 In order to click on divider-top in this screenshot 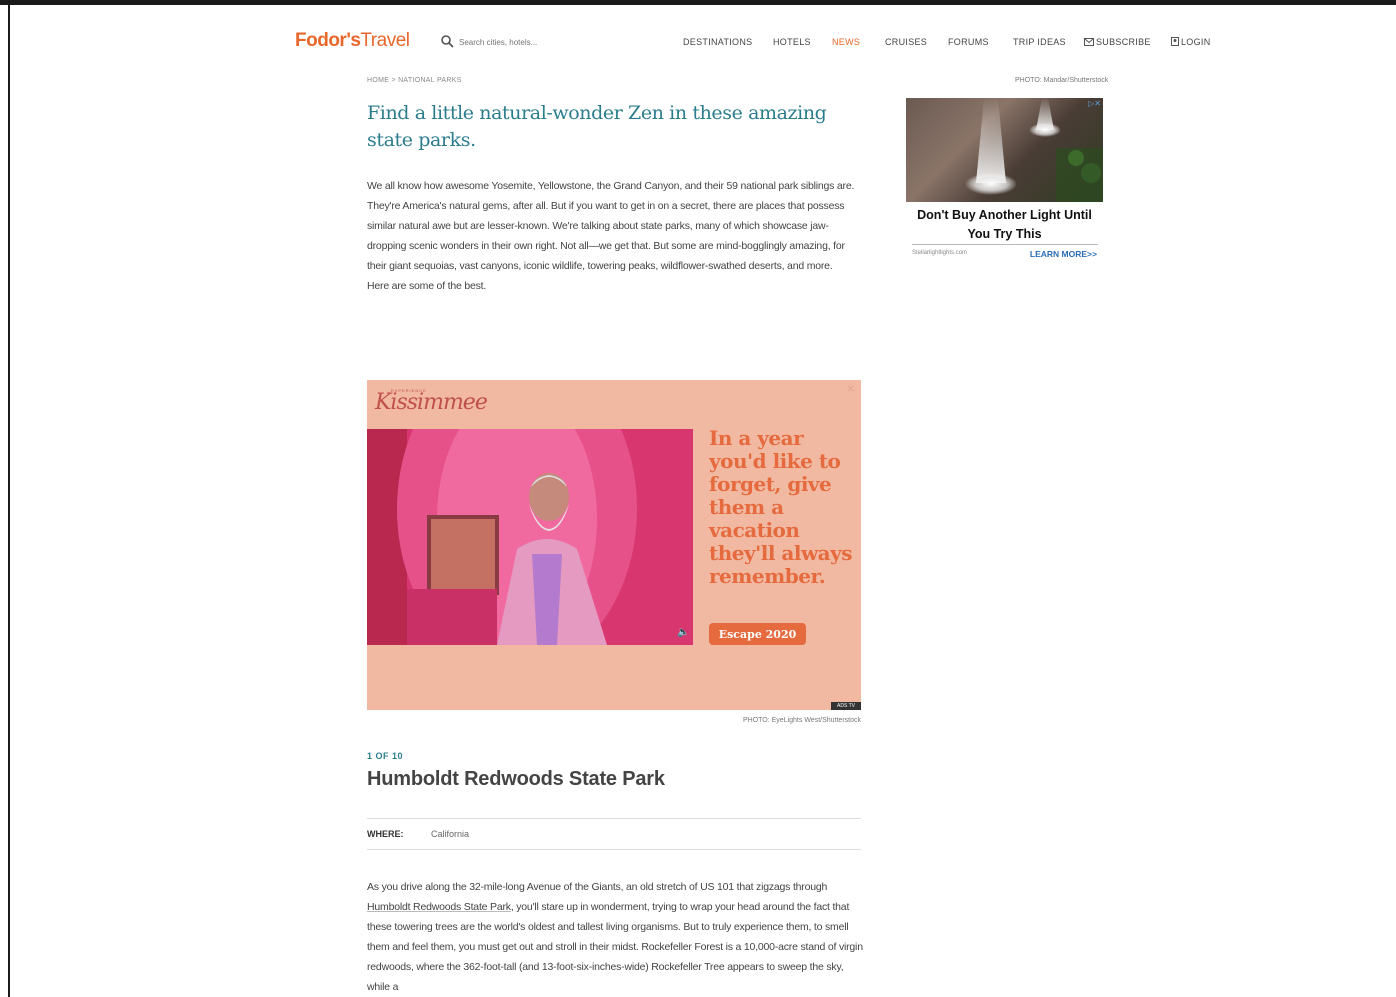, I will do `click(614, 818)`.